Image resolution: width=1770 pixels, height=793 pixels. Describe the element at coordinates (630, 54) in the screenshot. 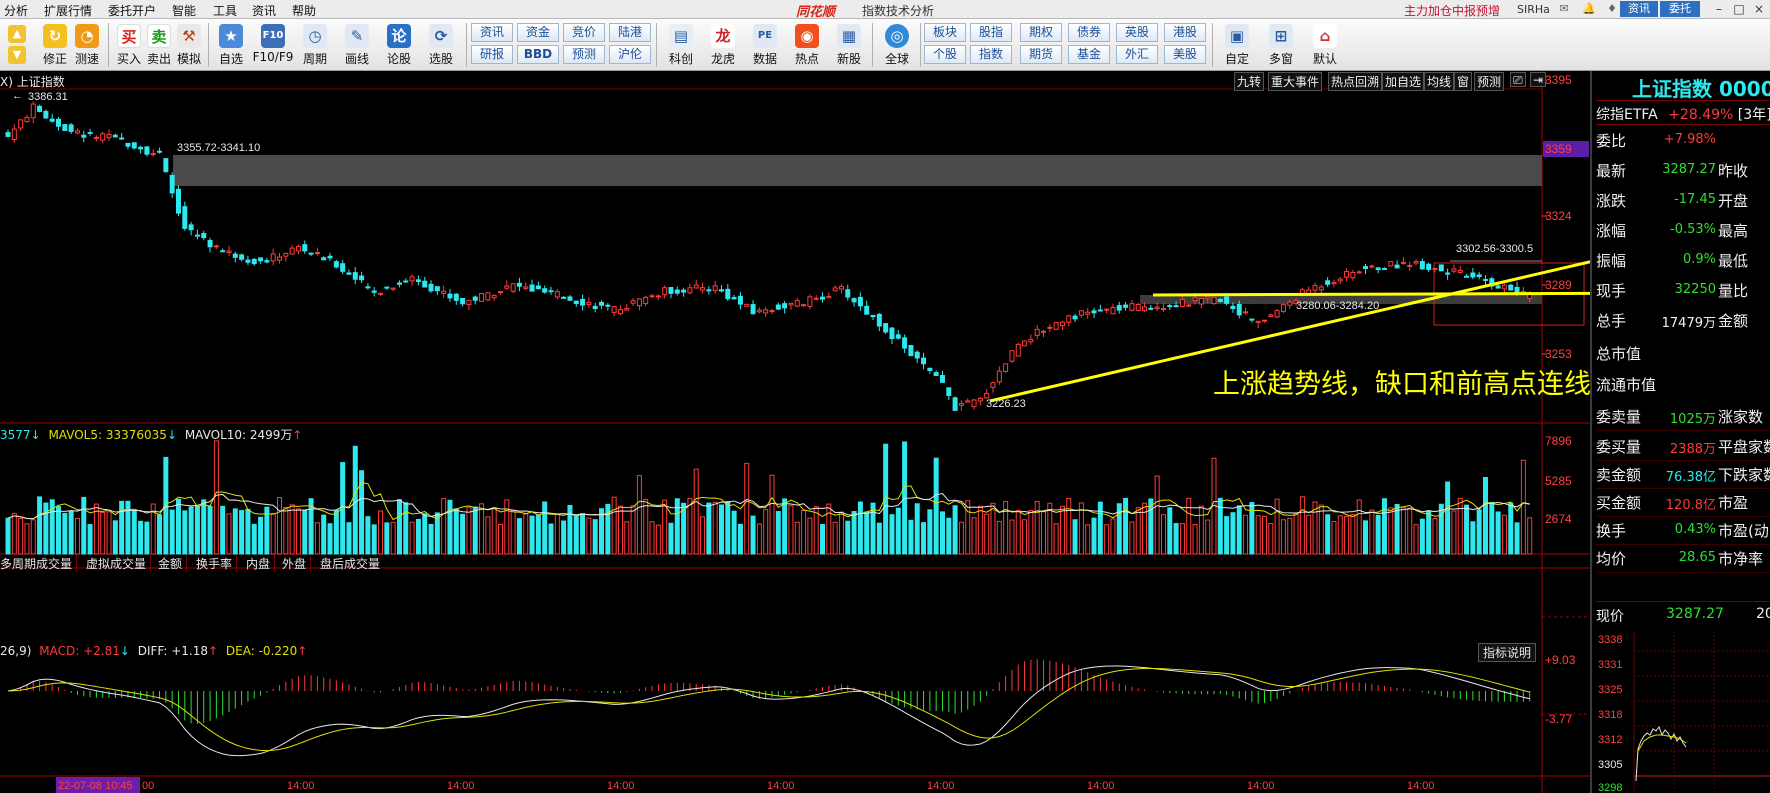

I see `small-btn-sh-london: 沪伦` at that location.